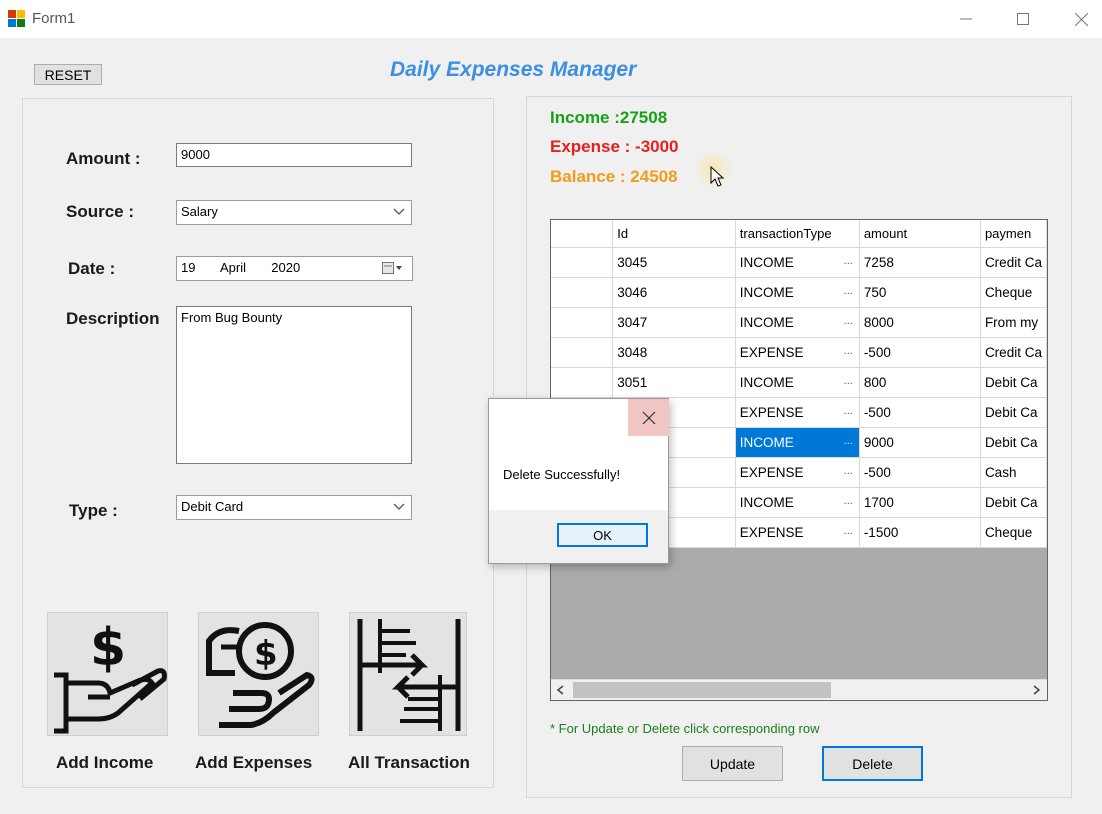 The height and width of the screenshot is (814, 1102). I want to click on cell-amount: 7258, so click(920, 262).